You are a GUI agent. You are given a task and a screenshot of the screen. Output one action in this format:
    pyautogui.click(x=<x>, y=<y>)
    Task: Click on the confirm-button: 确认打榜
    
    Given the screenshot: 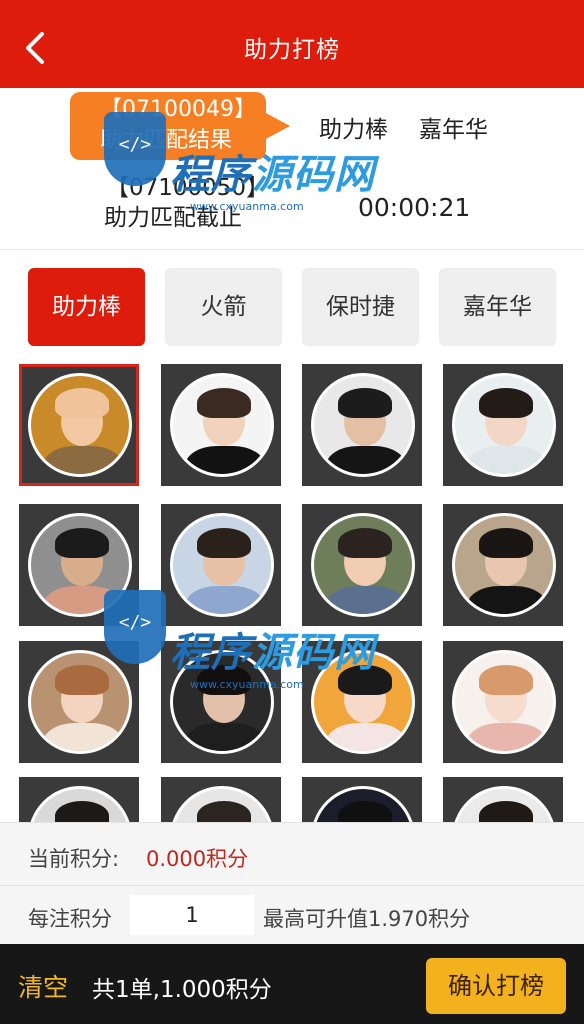 What is the action you would take?
    pyautogui.click(x=496, y=986)
    